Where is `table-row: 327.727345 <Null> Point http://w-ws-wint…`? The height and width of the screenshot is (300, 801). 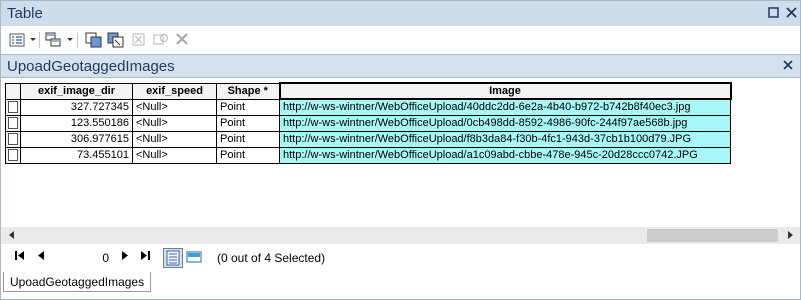
table-row: 327.727345 <Null> Point http://w-ws-wint… is located at coordinates (368, 107).